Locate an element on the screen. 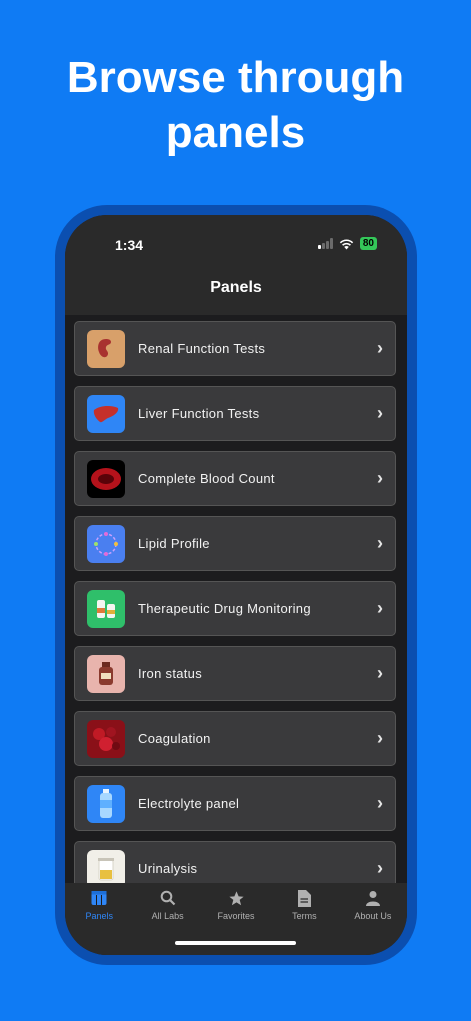 This screenshot has width=471, height=1021. panel-label: Therapeutic Drug Monitoring is located at coordinates (224, 608).